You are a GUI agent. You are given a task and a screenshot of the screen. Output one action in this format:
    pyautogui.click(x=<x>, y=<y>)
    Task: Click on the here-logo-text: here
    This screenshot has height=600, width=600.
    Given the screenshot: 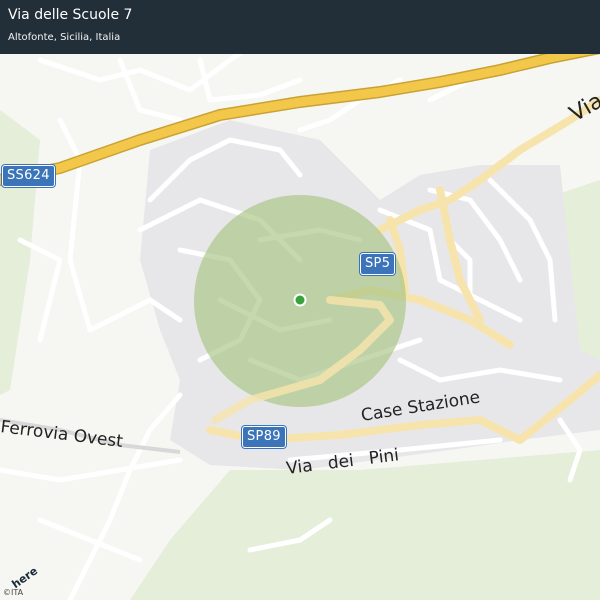 What is the action you would take?
    pyautogui.click(x=25, y=578)
    